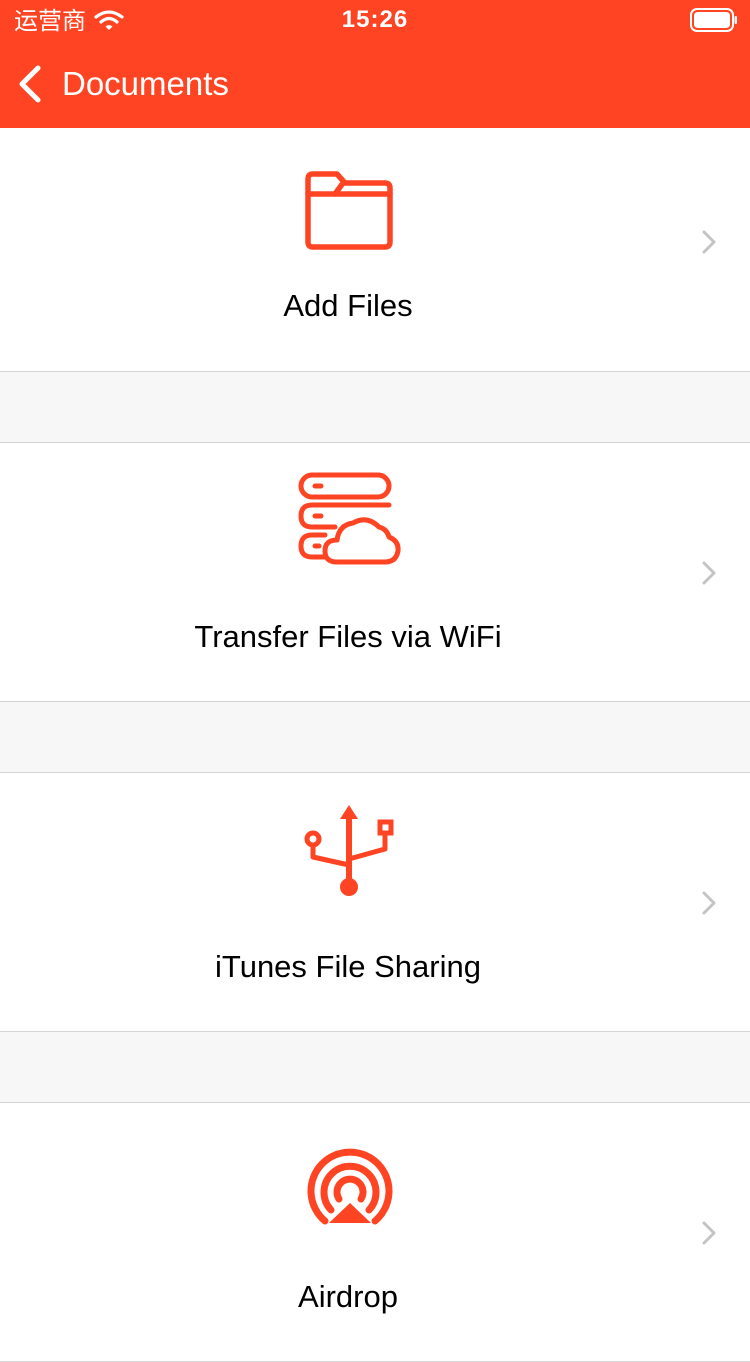  Describe the element at coordinates (30, 84) in the screenshot. I see `chevron-left-icon` at that location.